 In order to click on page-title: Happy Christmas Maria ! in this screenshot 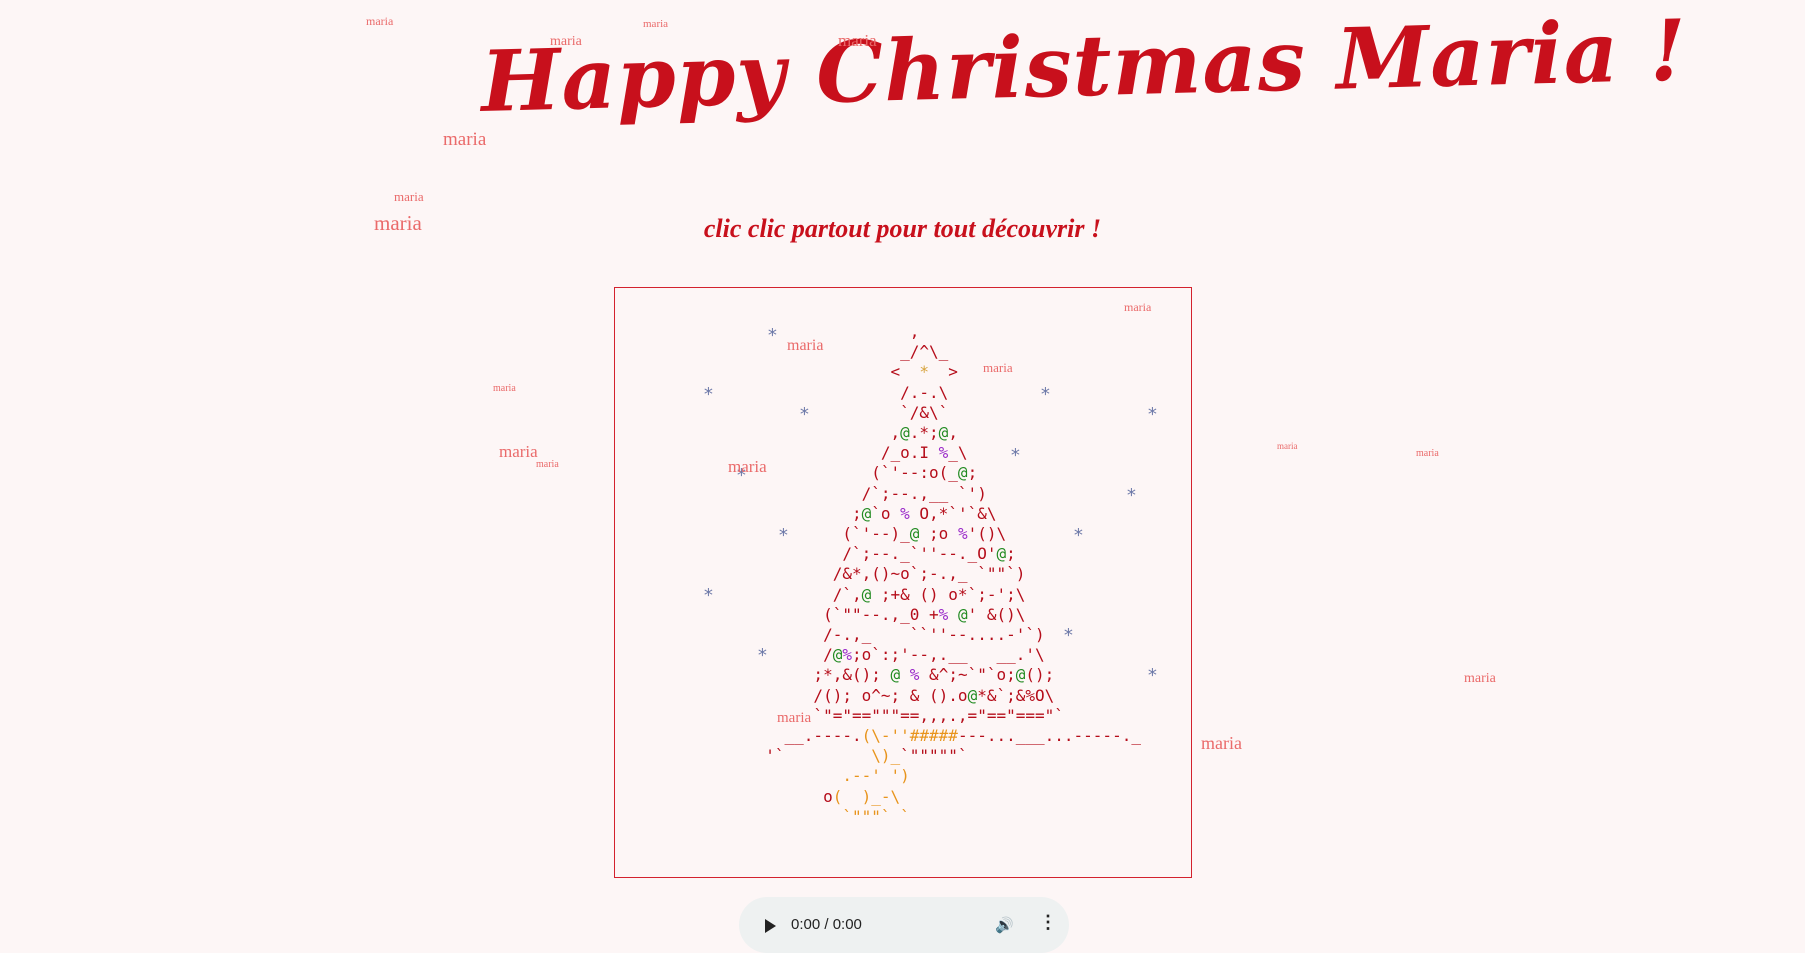, I will do `click(1084, 65)`.